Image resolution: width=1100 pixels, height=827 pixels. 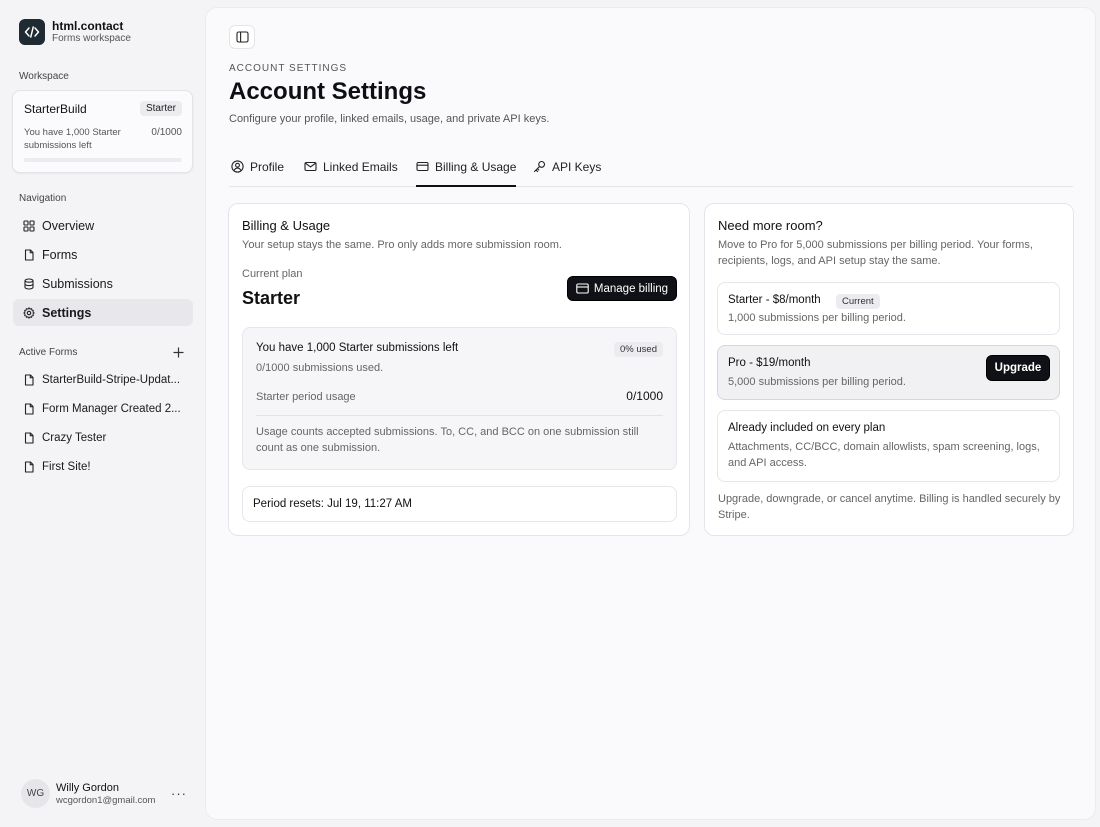 I want to click on workspace-remaining: You have 1,000 Starter submissions left, so click(x=72, y=139).